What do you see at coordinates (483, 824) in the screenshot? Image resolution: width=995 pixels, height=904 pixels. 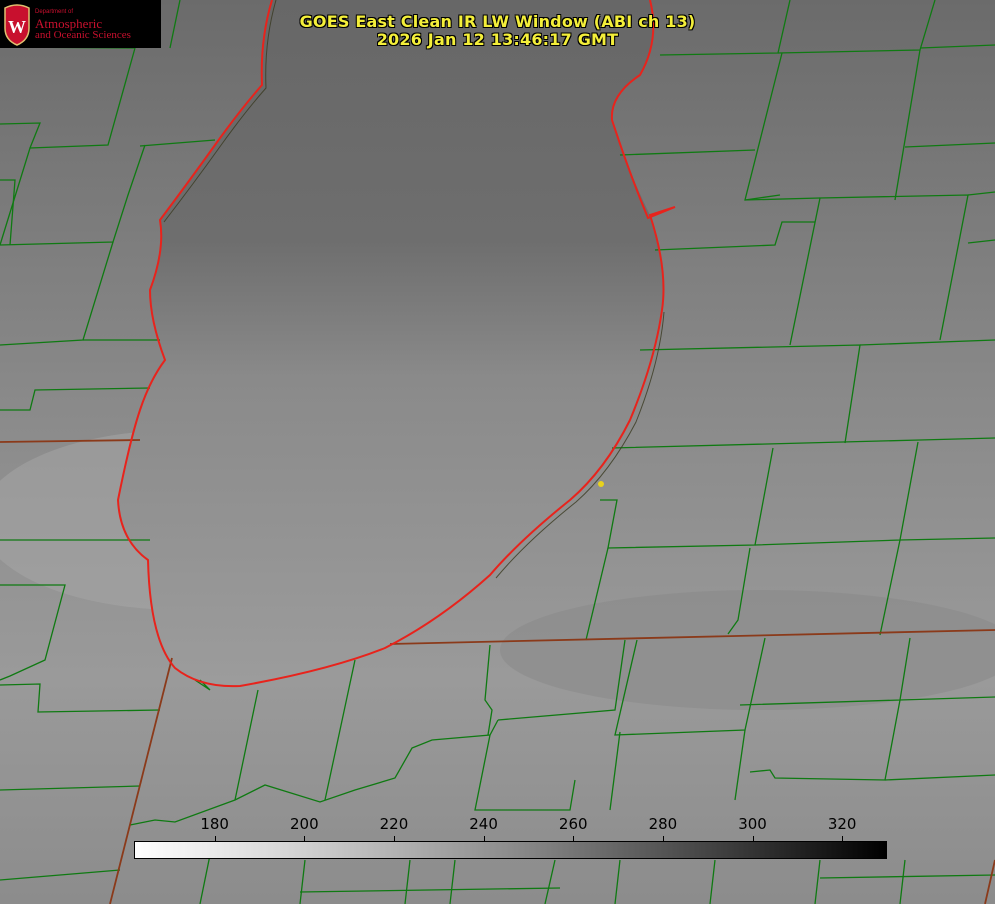 I see `colorbar-tick-label: 240` at bounding box center [483, 824].